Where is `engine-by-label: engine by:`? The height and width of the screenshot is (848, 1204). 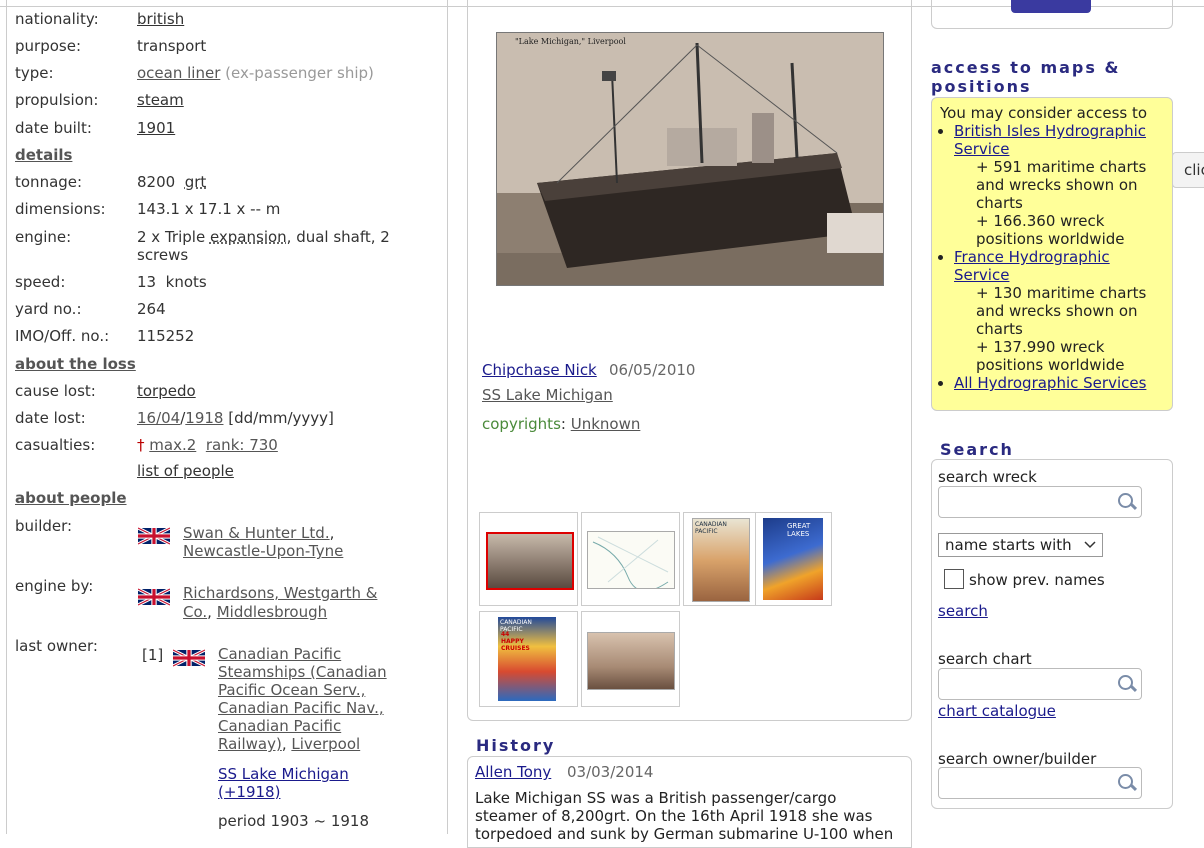 engine-by-label: engine by: is located at coordinates (54, 586).